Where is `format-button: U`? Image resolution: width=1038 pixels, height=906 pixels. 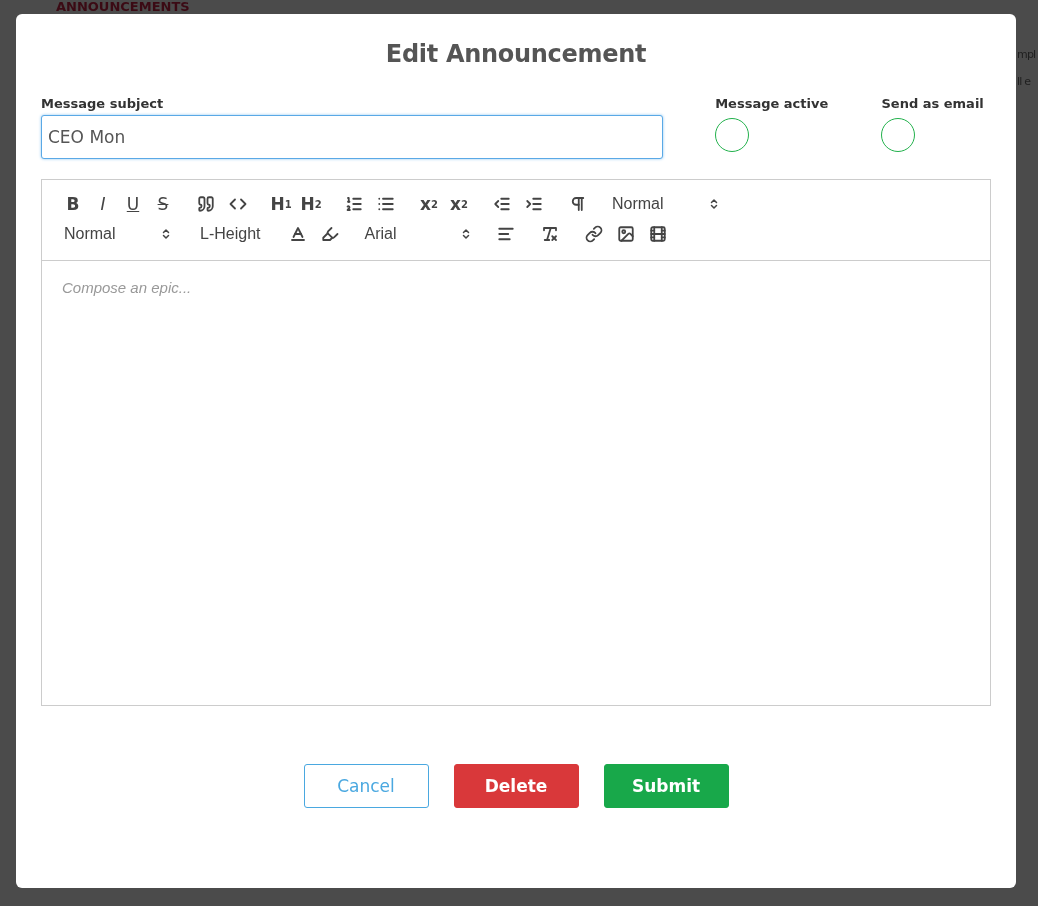 format-button: U is located at coordinates (133, 204).